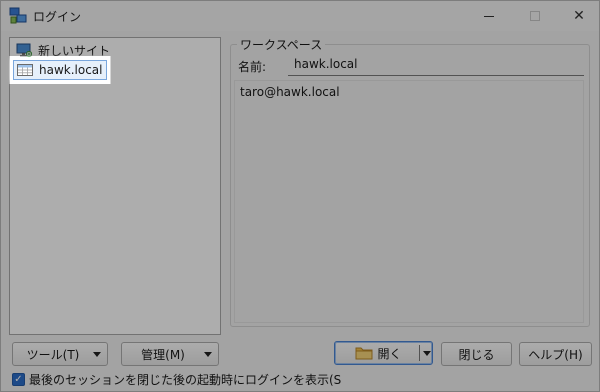 This screenshot has width=600, height=392. I want to click on tools-button: ツール(T), so click(60, 354).